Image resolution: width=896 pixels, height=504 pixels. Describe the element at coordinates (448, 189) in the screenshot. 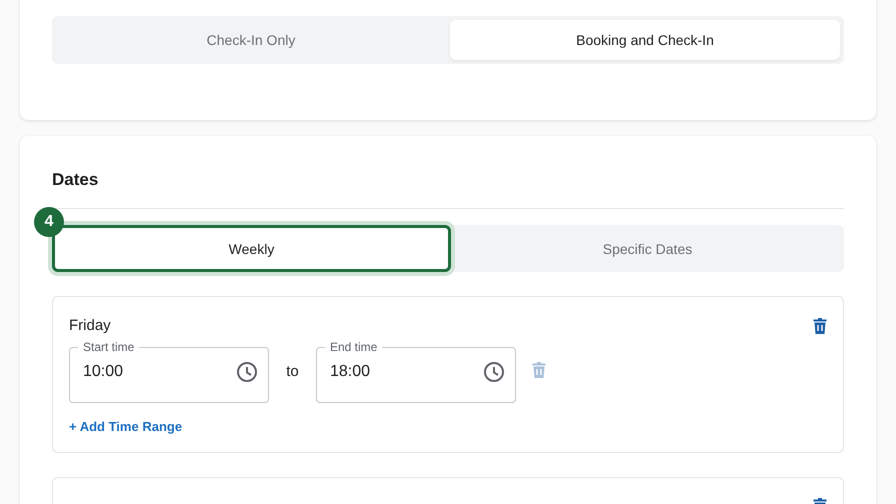

I see `section-title: Dates` at that location.